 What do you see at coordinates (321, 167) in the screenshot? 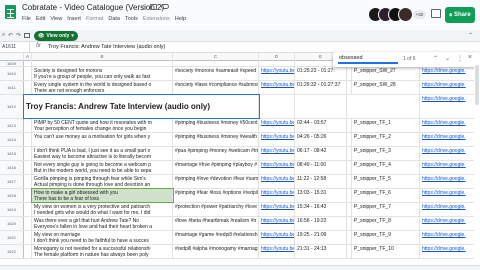
I see `cell-timestamp: 08:49 - 11:00` at bounding box center [321, 167].